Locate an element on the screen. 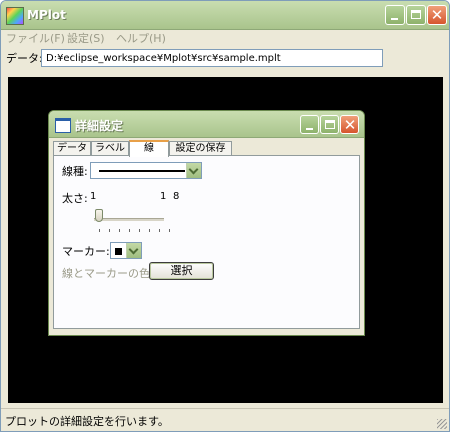 Image resolution: width=450 pixels, height=432 pixels. dialog-maximize-button is located at coordinates (329, 124).